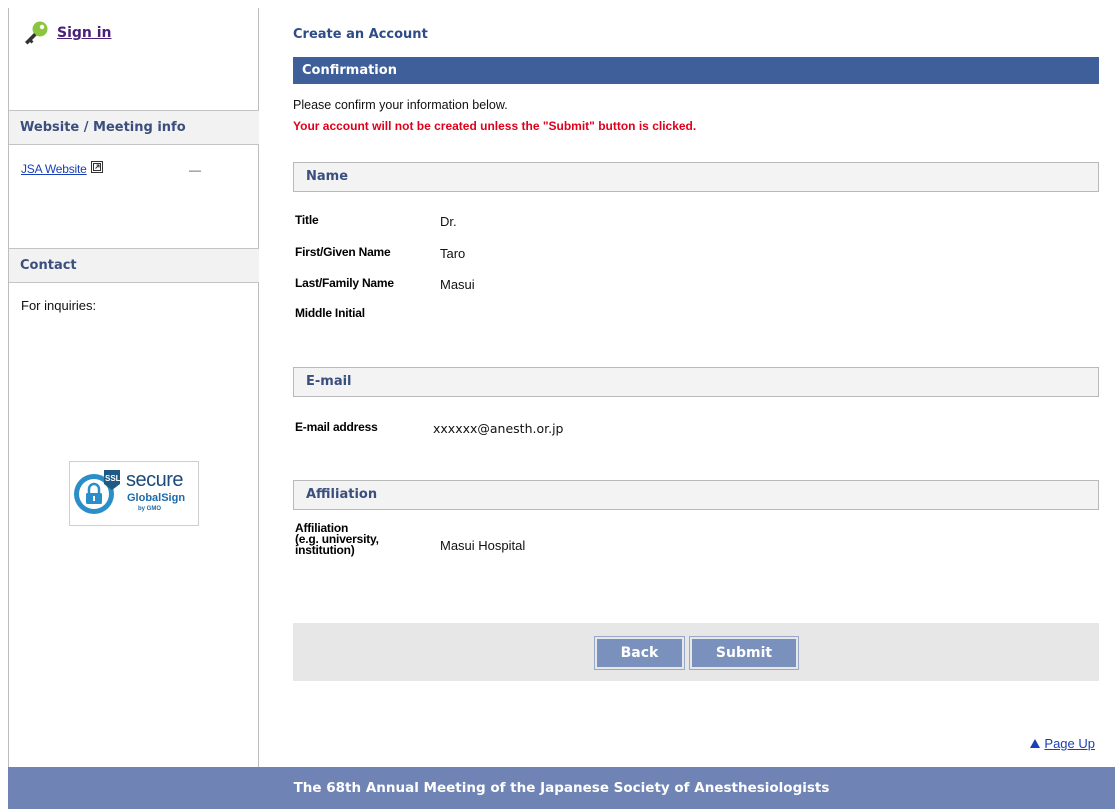  Describe the element at coordinates (59, 305) in the screenshot. I see `inquiries-text: For inquiries:` at that location.